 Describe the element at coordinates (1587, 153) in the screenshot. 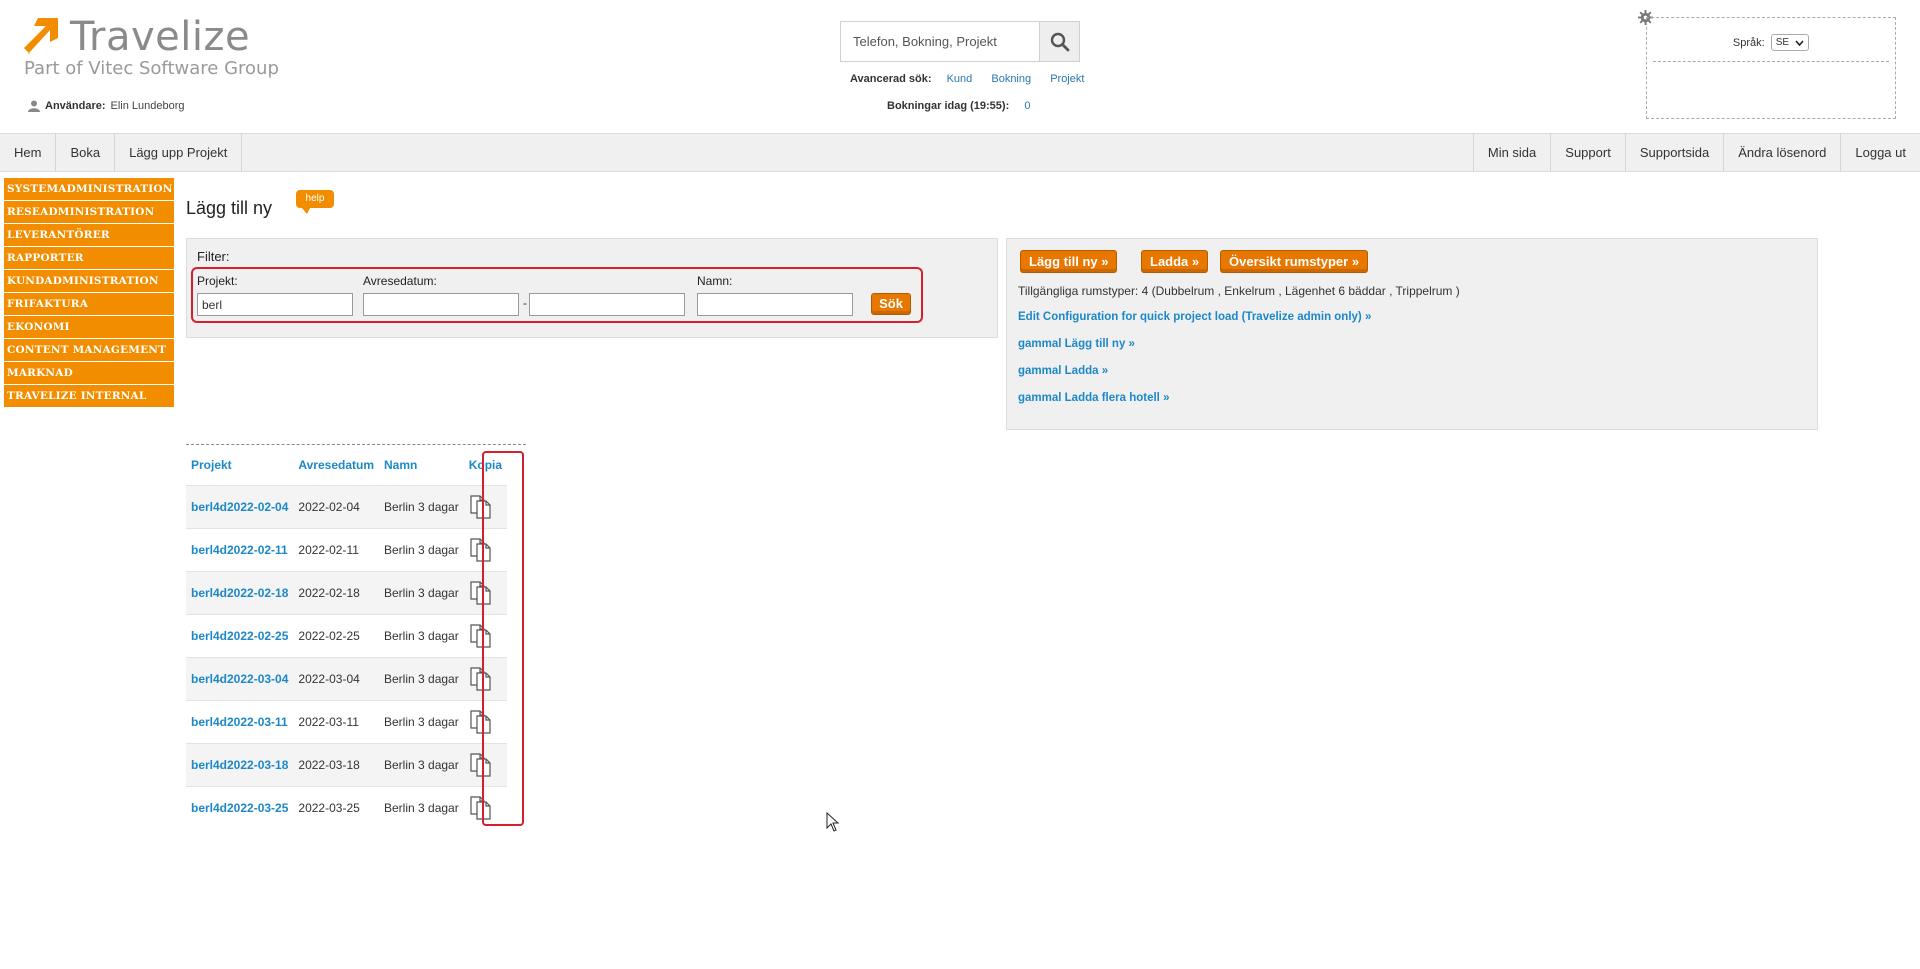

I see `nav-support: Support` at that location.